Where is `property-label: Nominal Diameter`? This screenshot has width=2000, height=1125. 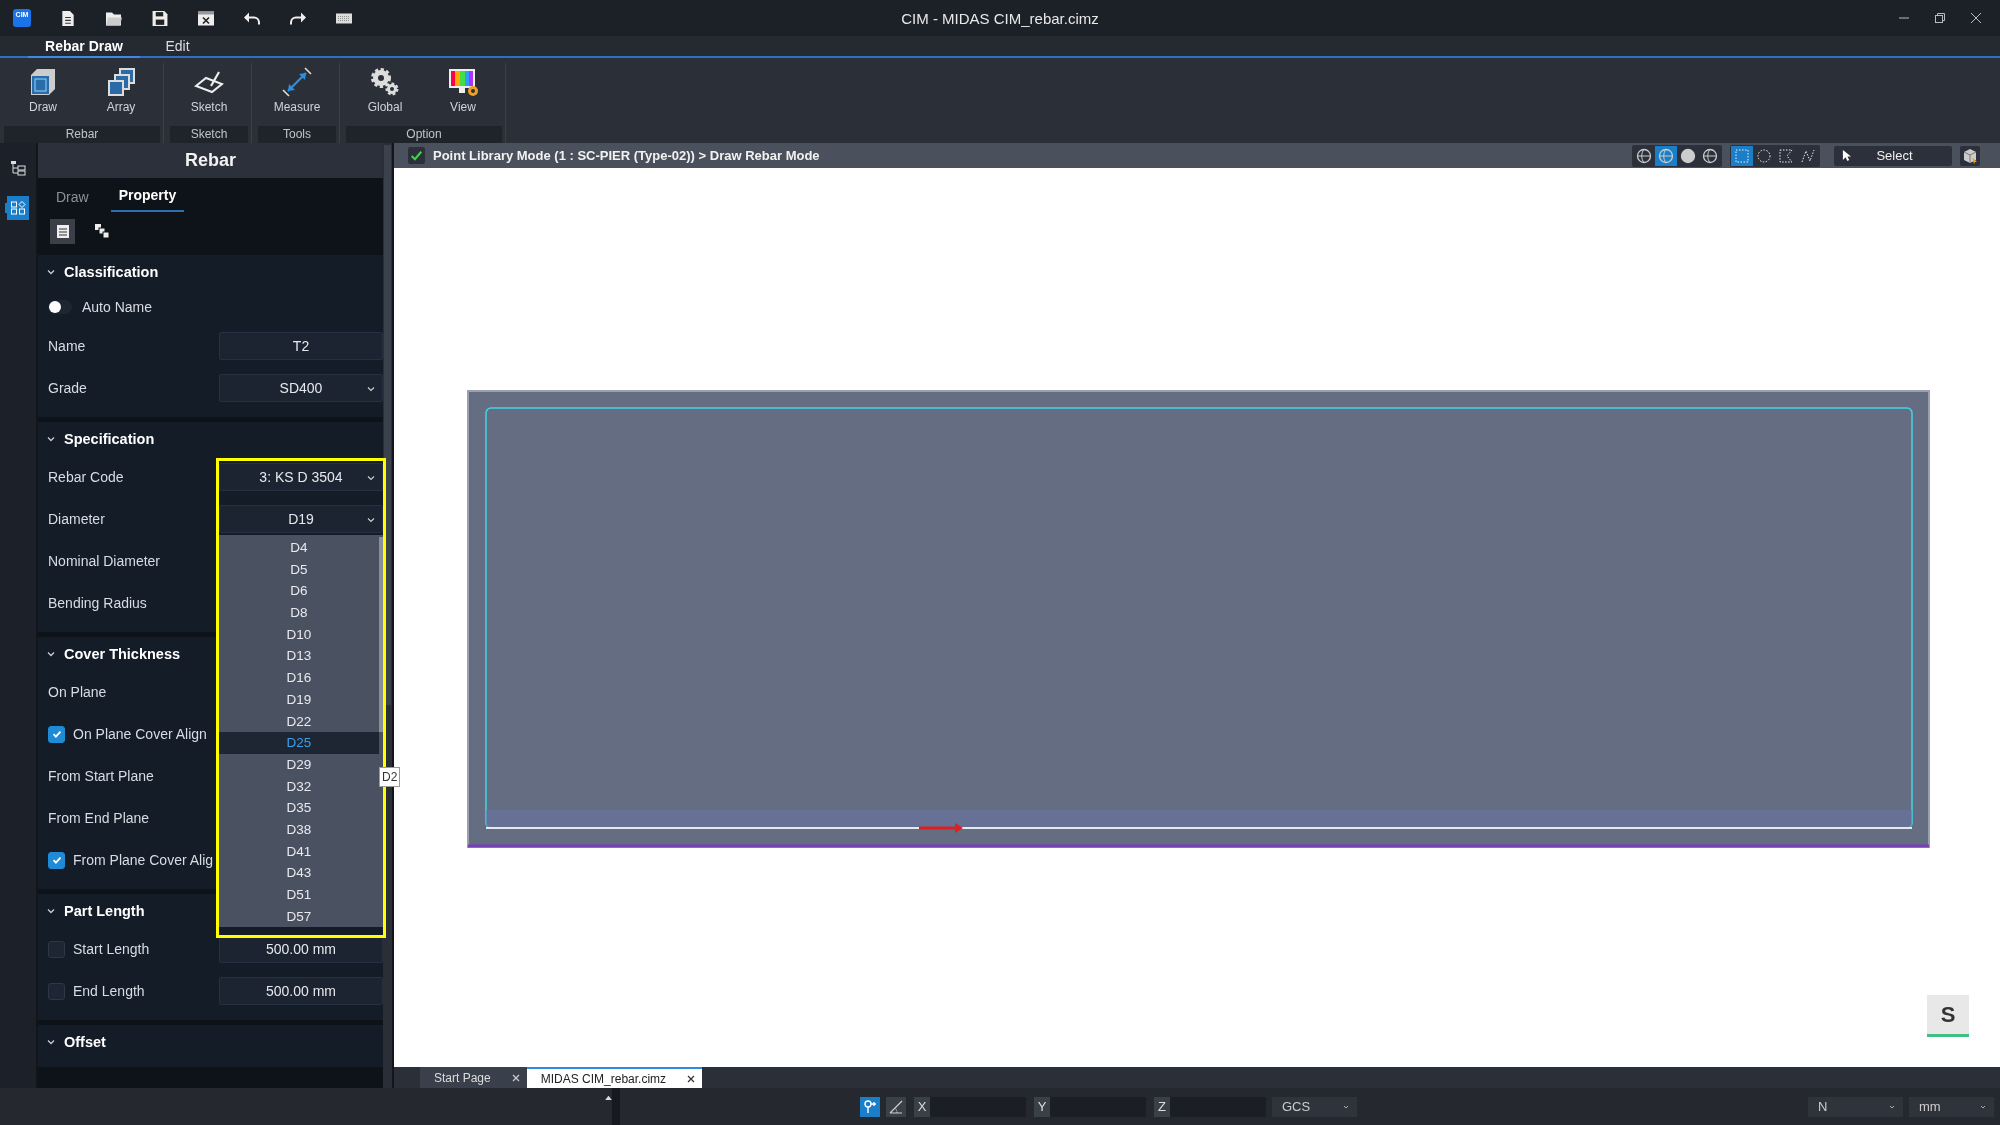 property-label: Nominal Diameter is located at coordinates (104, 561).